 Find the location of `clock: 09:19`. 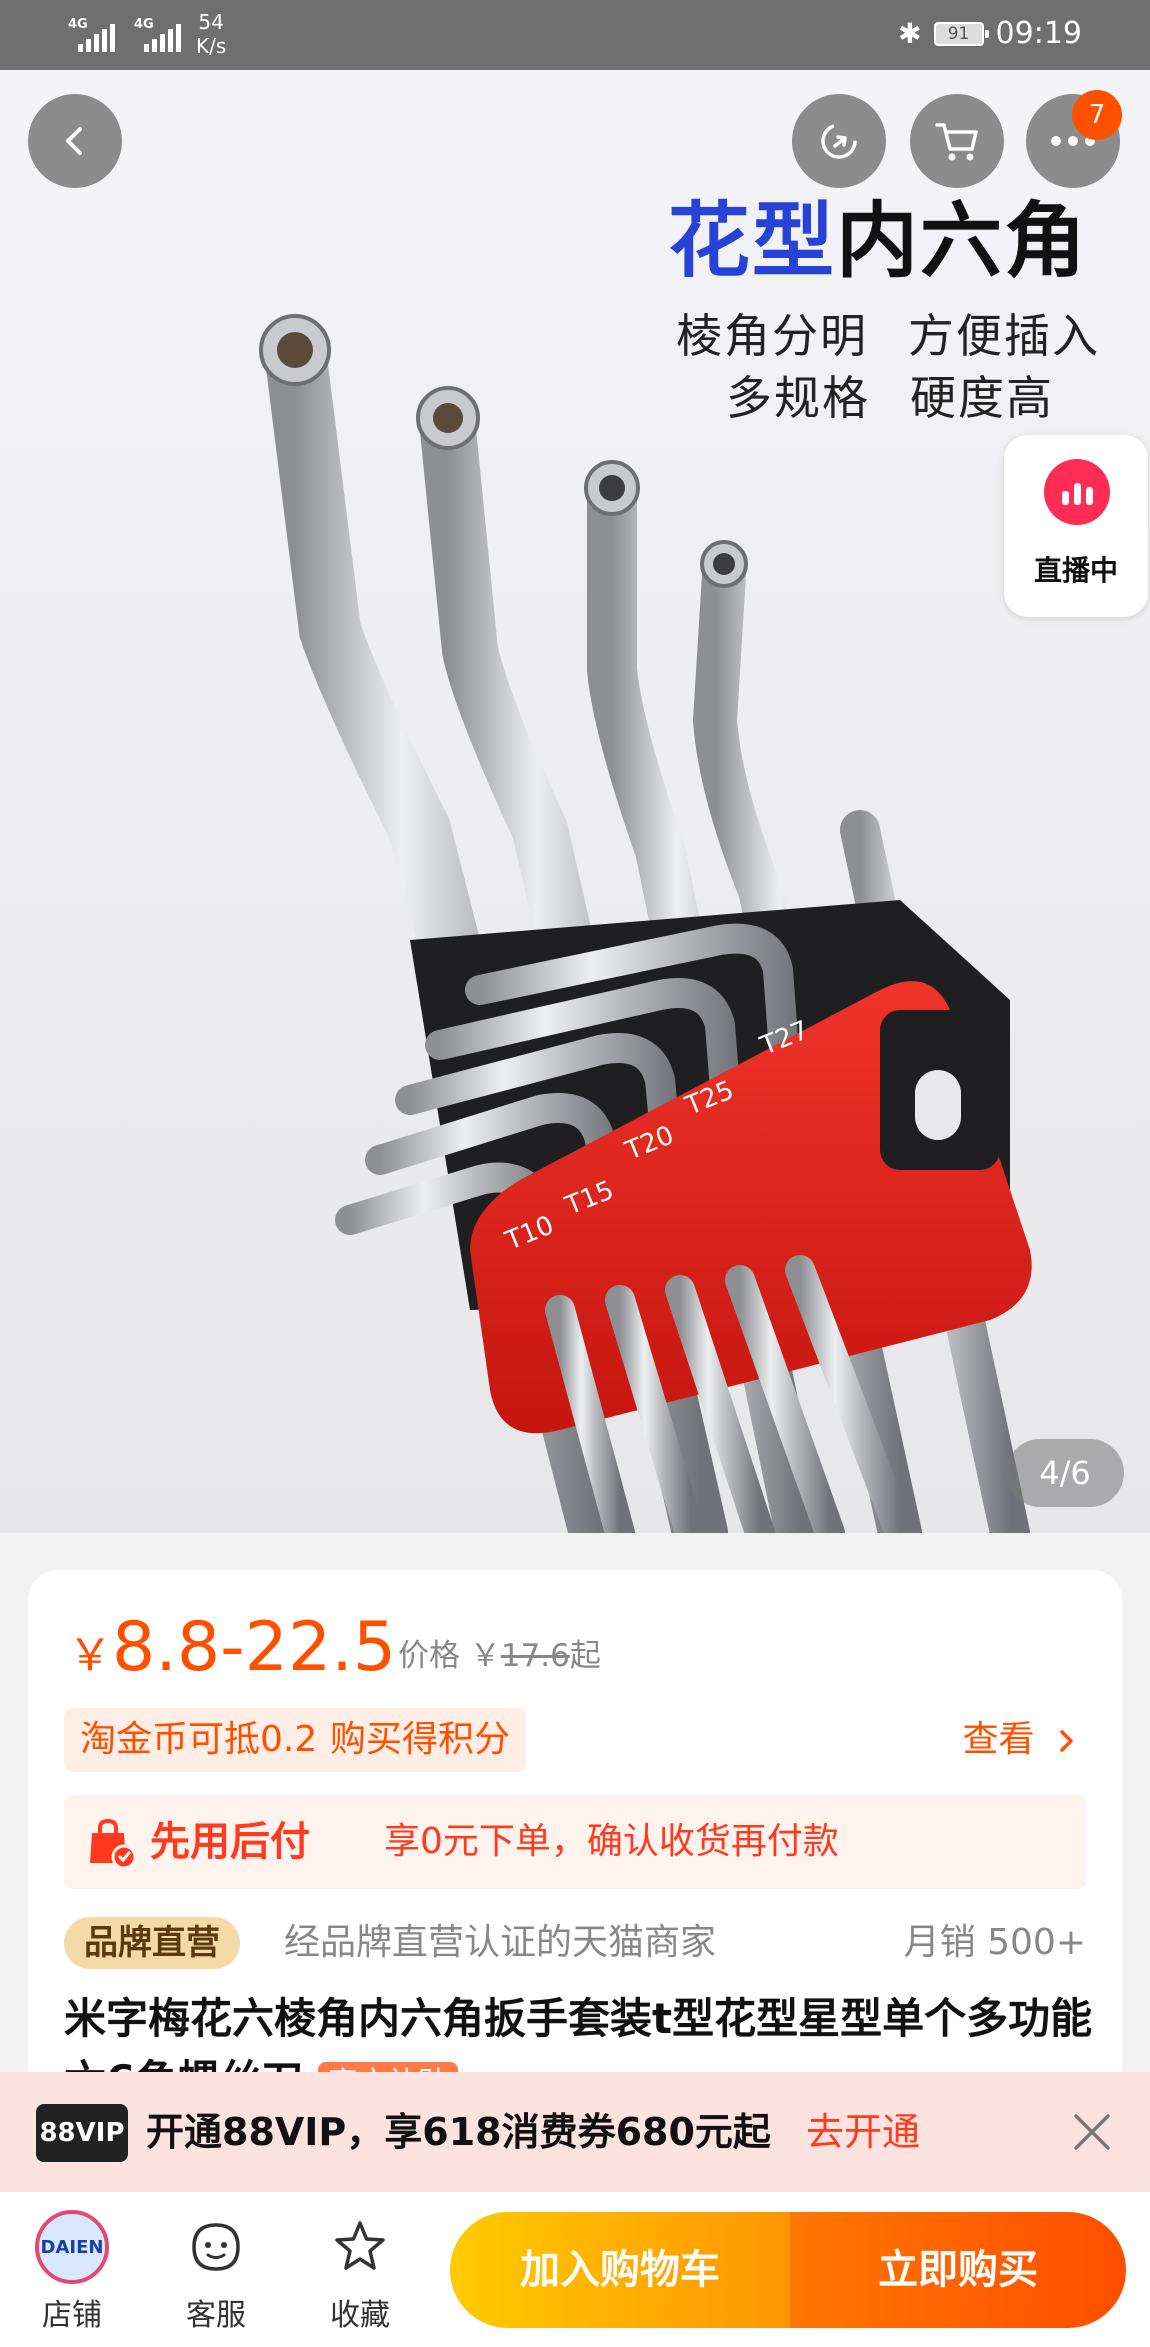

clock: 09:19 is located at coordinates (1038, 33).